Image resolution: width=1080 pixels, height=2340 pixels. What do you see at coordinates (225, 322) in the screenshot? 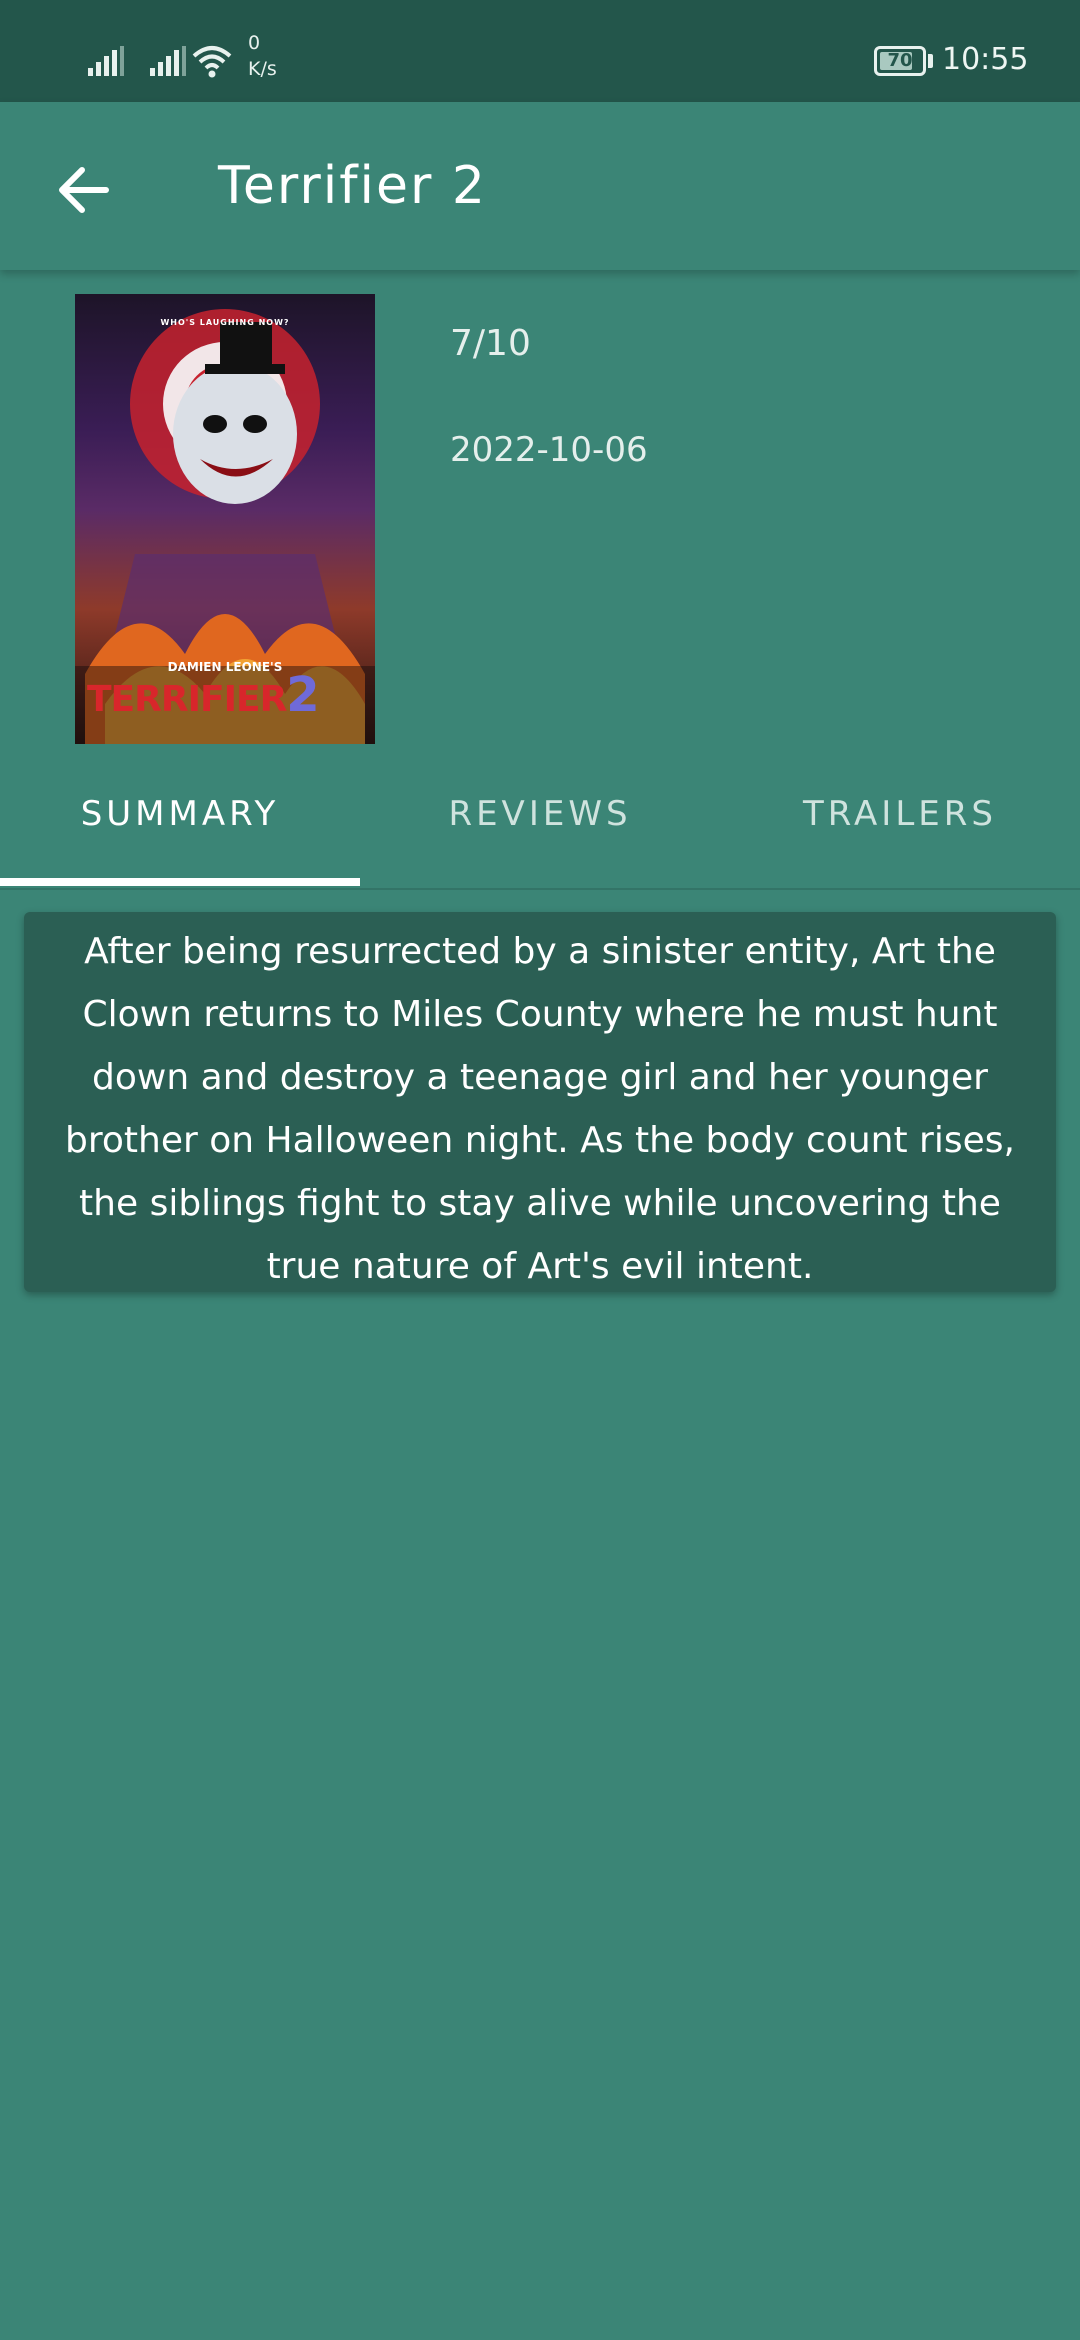
I see `poster-tagline: WHO'S LAUGHING NOW?` at bounding box center [225, 322].